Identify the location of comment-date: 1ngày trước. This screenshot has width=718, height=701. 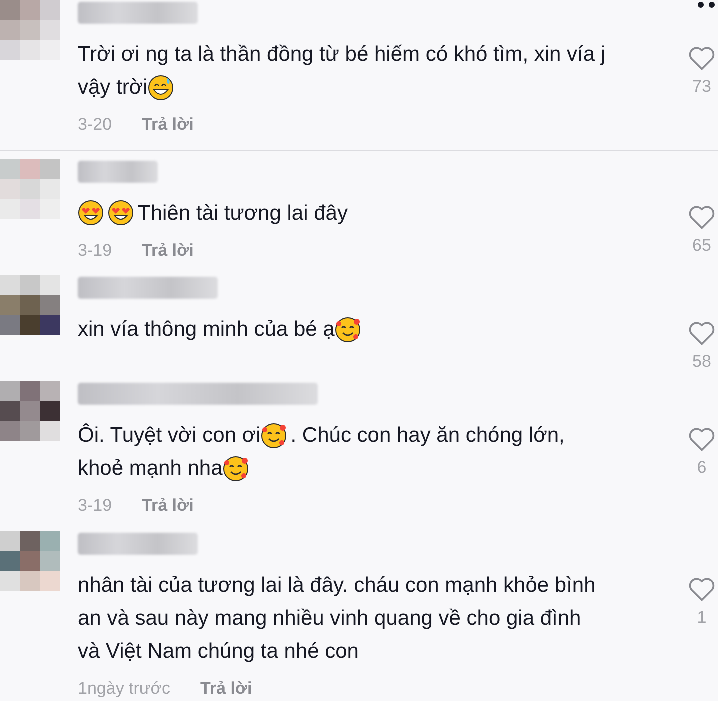
(124, 689).